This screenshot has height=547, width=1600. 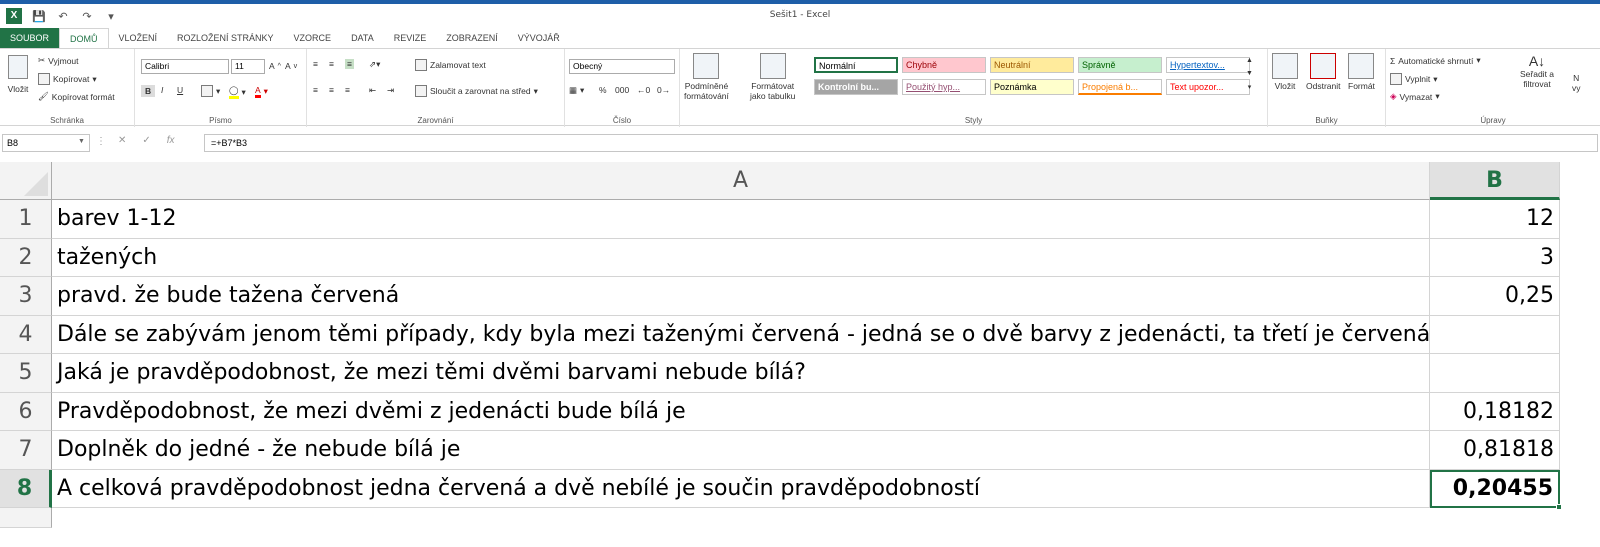 What do you see at coordinates (315, 64) in the screenshot?
I see `align-top-button: ≡` at bounding box center [315, 64].